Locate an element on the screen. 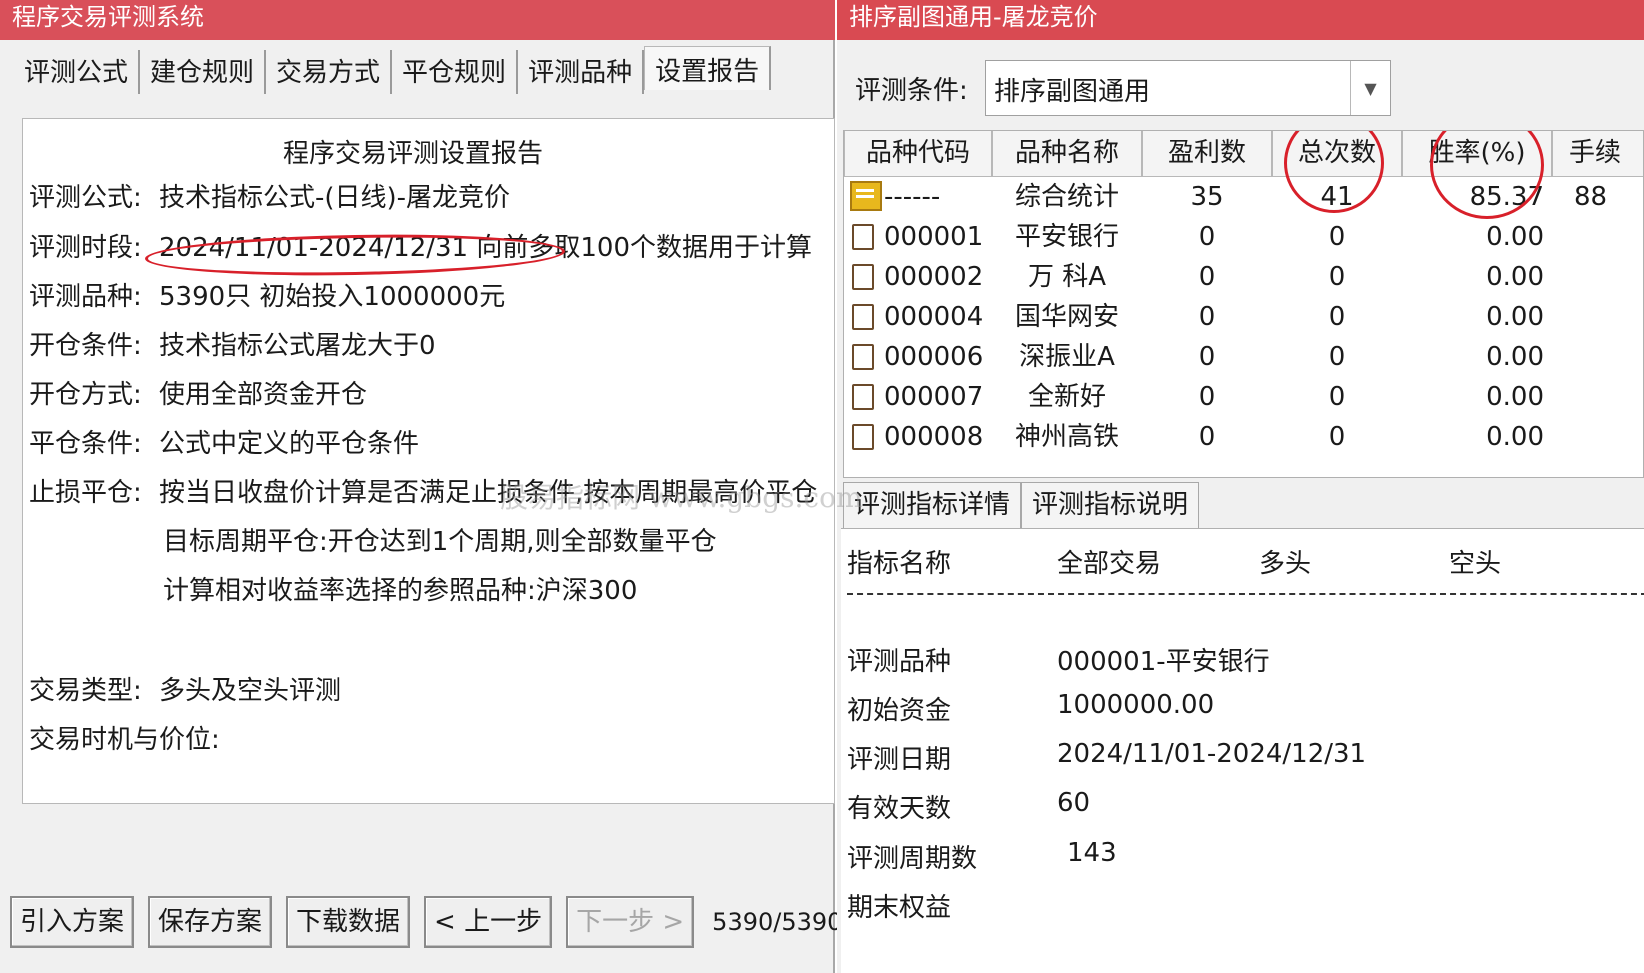 This screenshot has height=973, width=1644. trade-type-label: 交易类型: is located at coordinates (85, 691).